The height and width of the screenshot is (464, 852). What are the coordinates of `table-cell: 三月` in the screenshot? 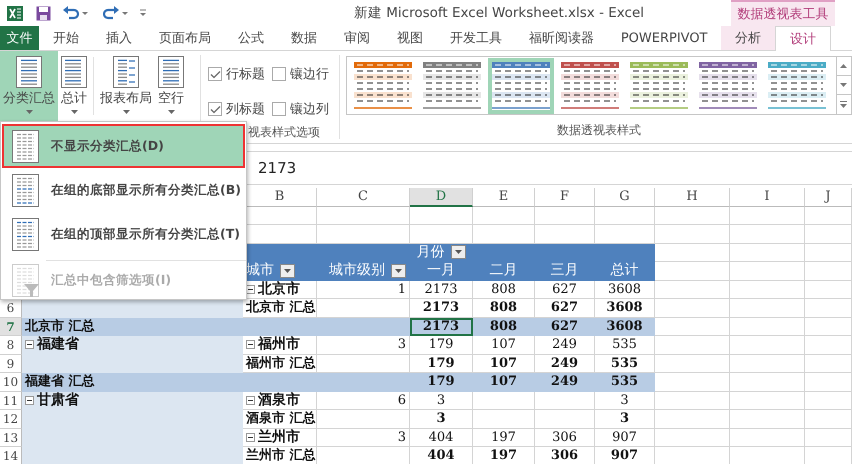 It's located at (565, 271).